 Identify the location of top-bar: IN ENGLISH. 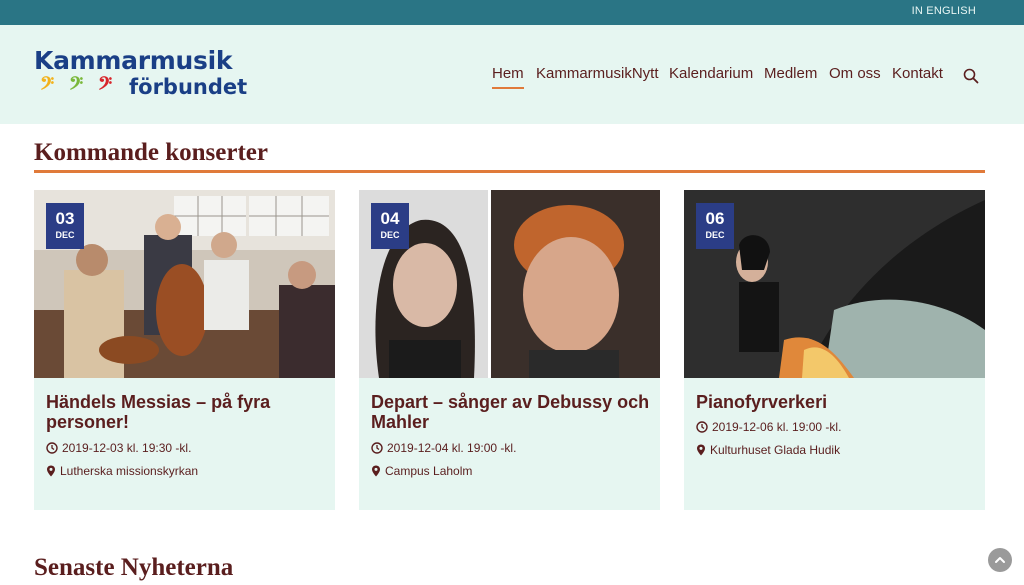
(512, 12).